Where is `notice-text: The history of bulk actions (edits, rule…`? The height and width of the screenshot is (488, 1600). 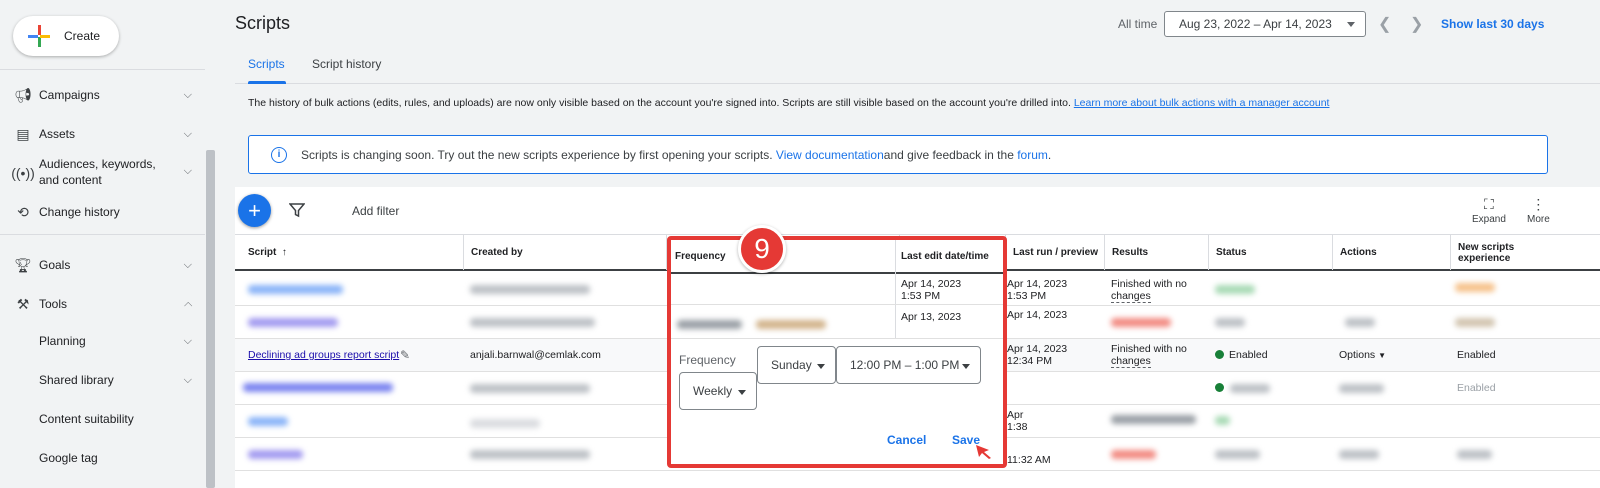
notice-text: The history of bulk actions (edits, rule… is located at coordinates (661, 103).